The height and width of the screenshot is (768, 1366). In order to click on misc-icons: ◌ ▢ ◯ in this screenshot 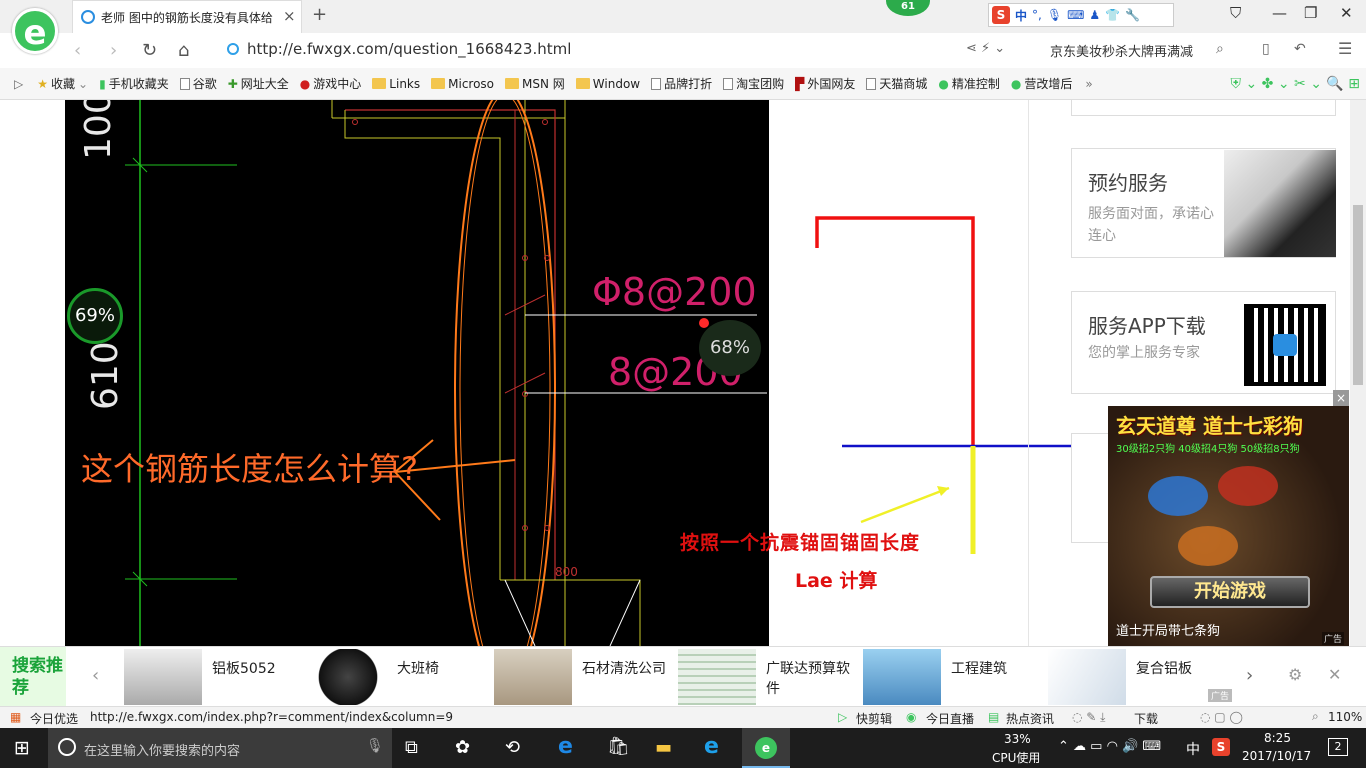, I will do `click(1221, 717)`.